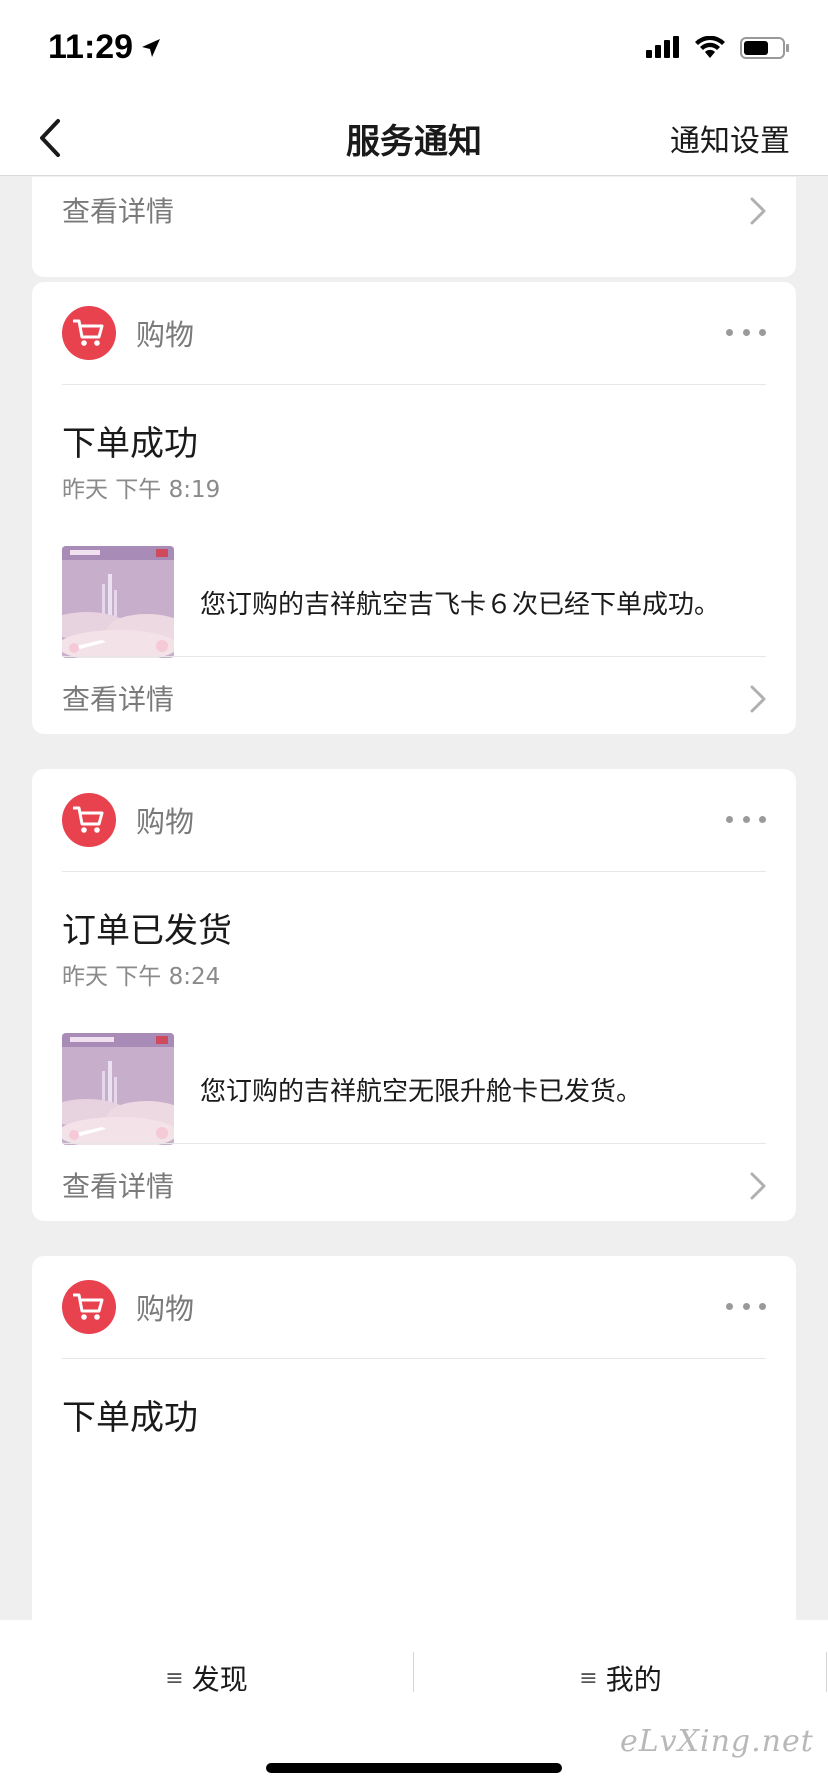  I want to click on menu-tab-discover: ≡ 发现, so click(206, 1678).